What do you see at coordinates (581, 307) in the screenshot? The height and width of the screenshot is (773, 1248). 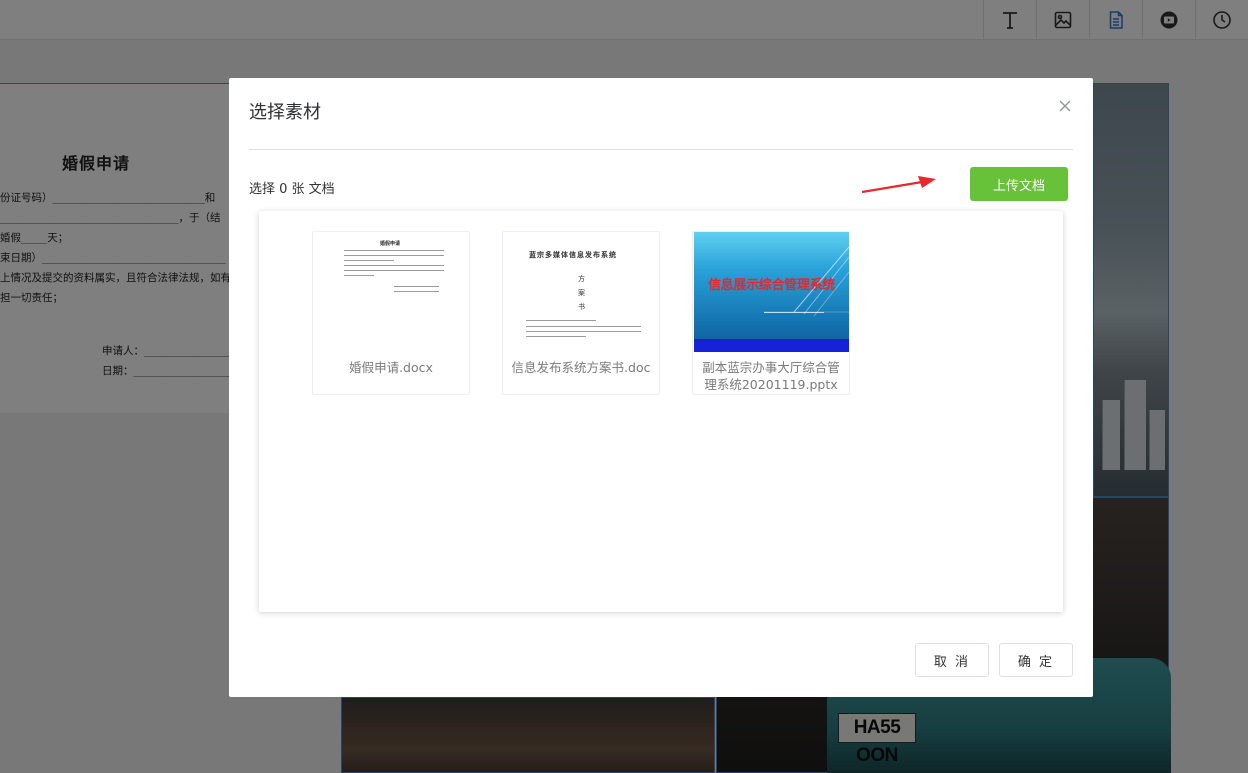 I see `thumb-char: 书` at bounding box center [581, 307].